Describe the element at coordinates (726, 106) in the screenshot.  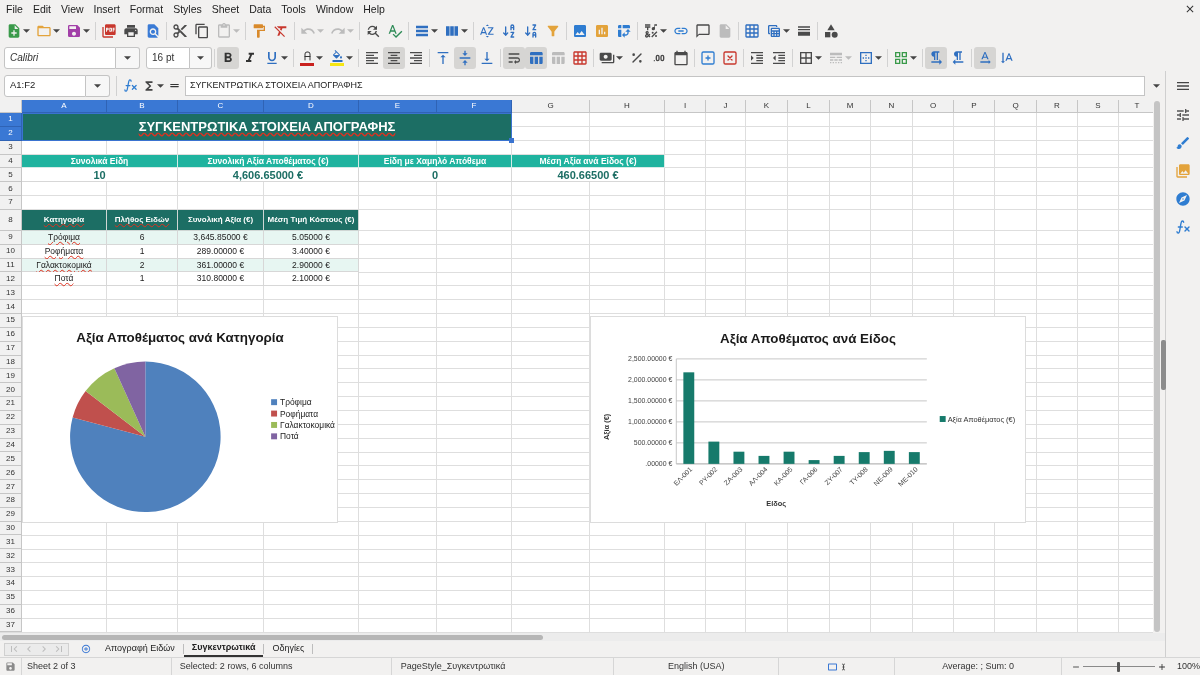
I see `column-header: J` at that location.